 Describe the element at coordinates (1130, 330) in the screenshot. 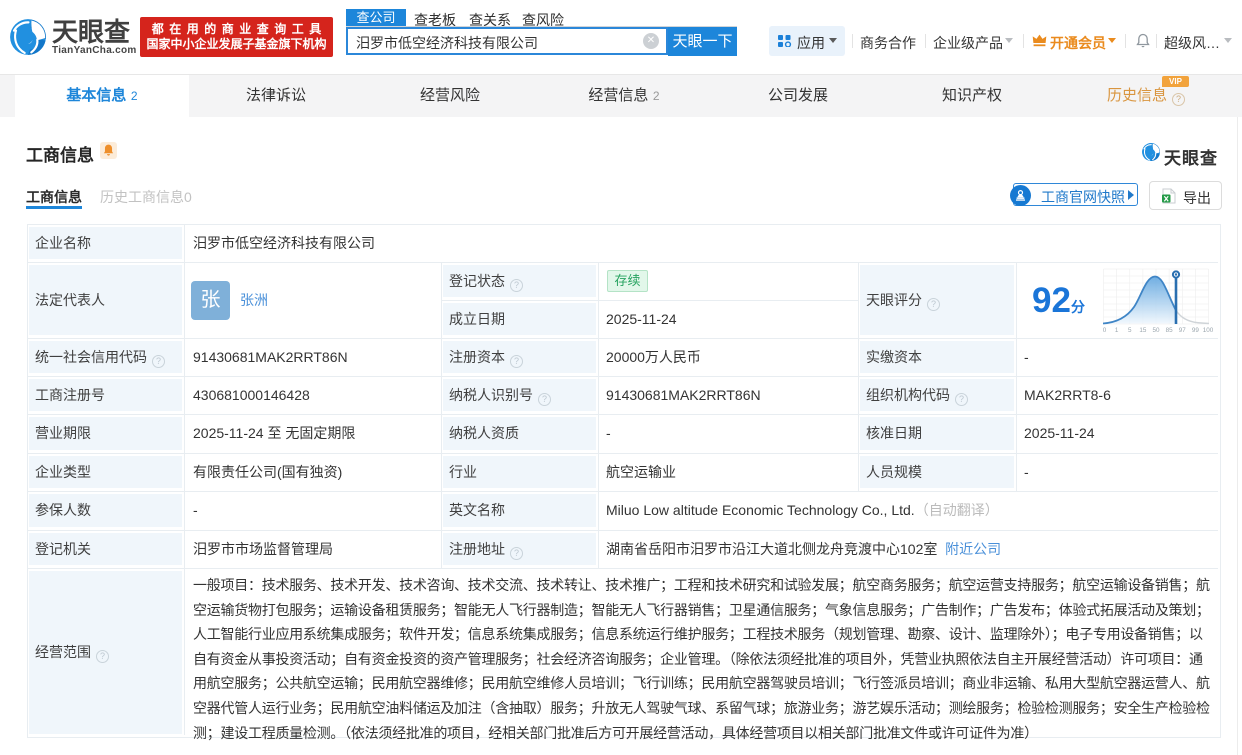

I see `svg-text: 5` at that location.